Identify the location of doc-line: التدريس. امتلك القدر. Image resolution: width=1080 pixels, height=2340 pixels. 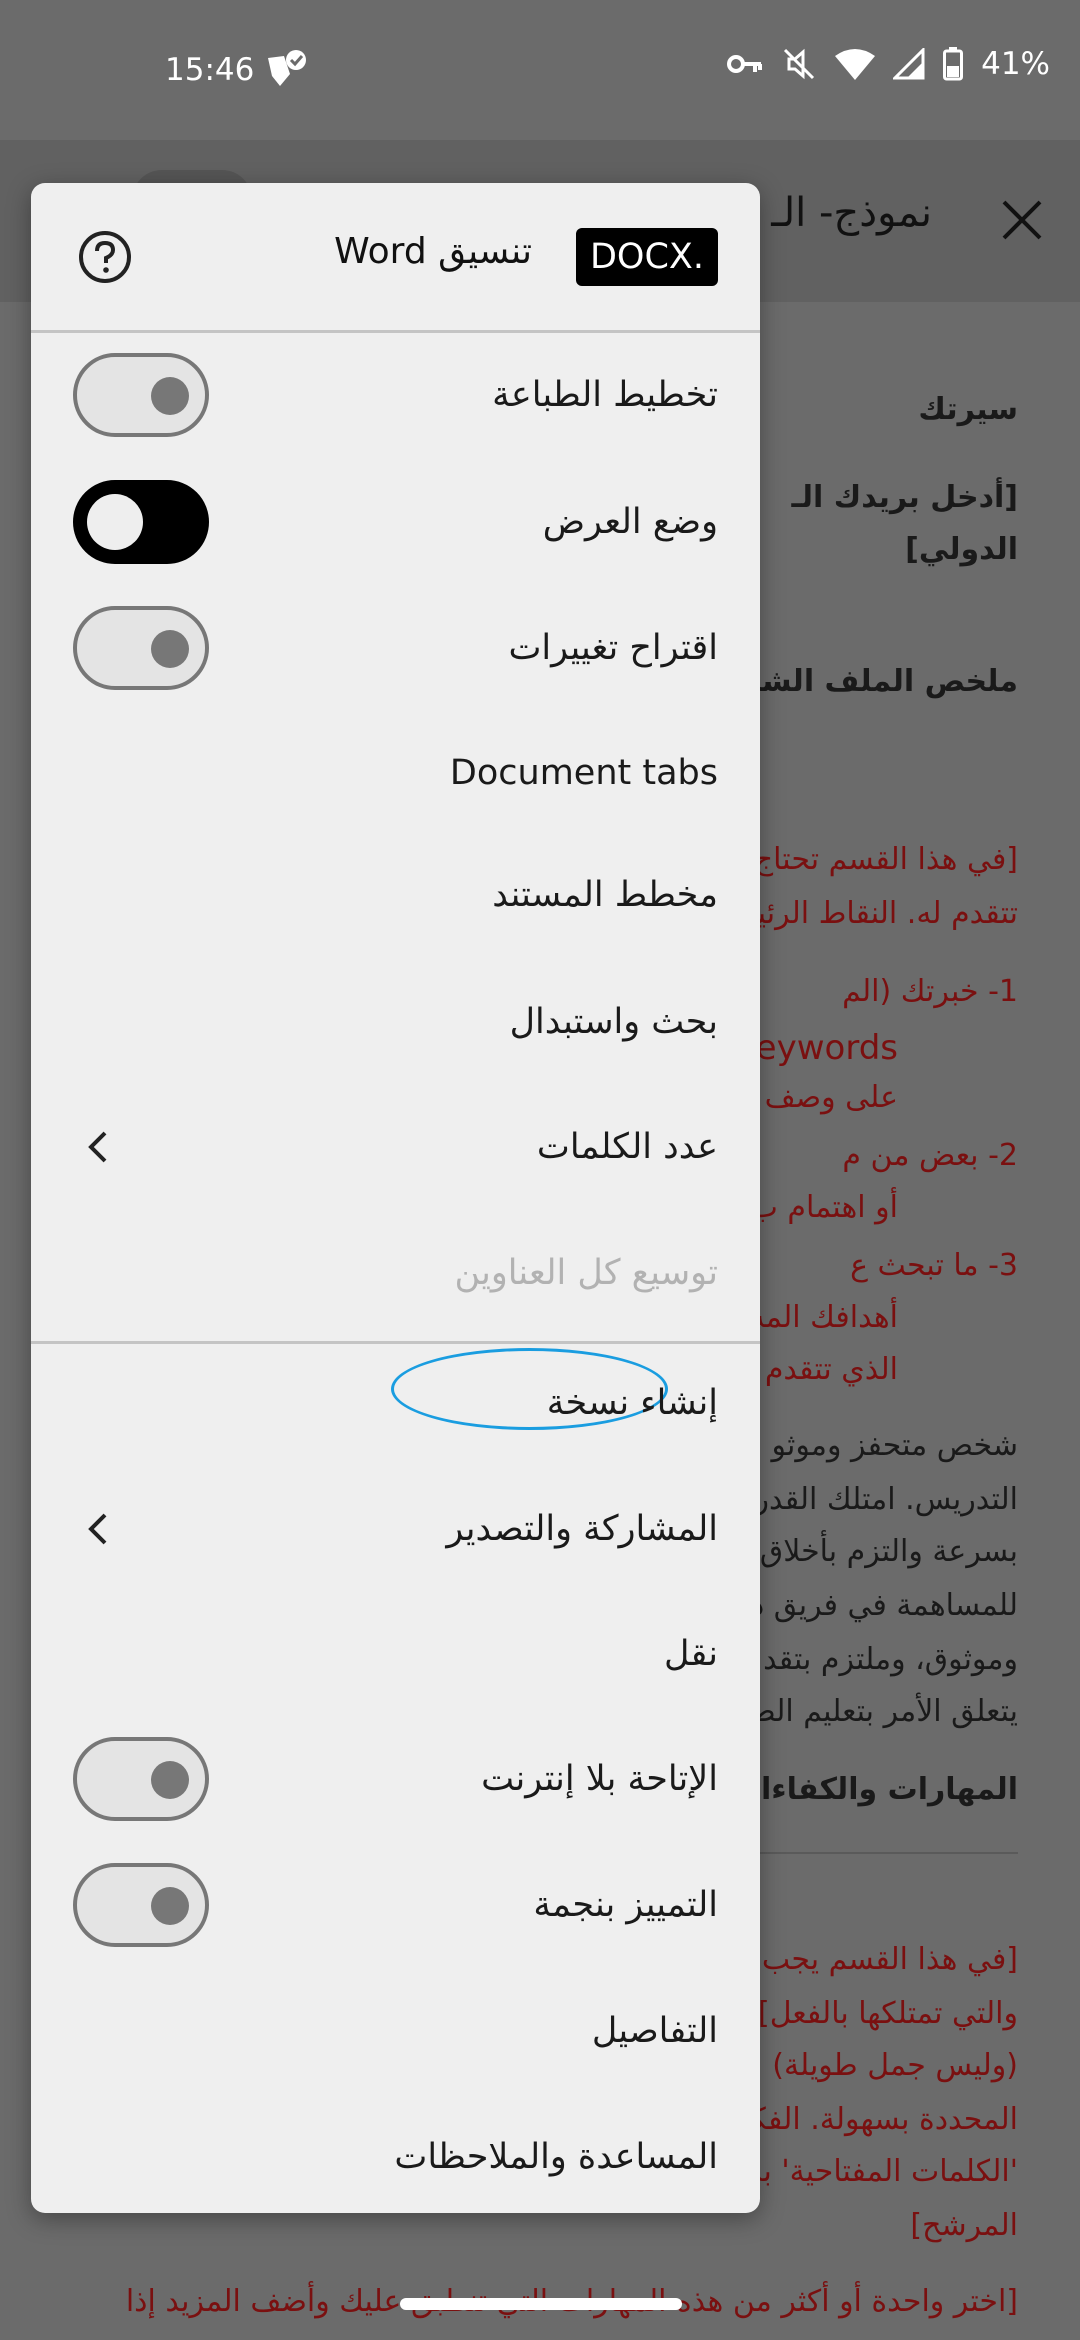
(886, 1499).